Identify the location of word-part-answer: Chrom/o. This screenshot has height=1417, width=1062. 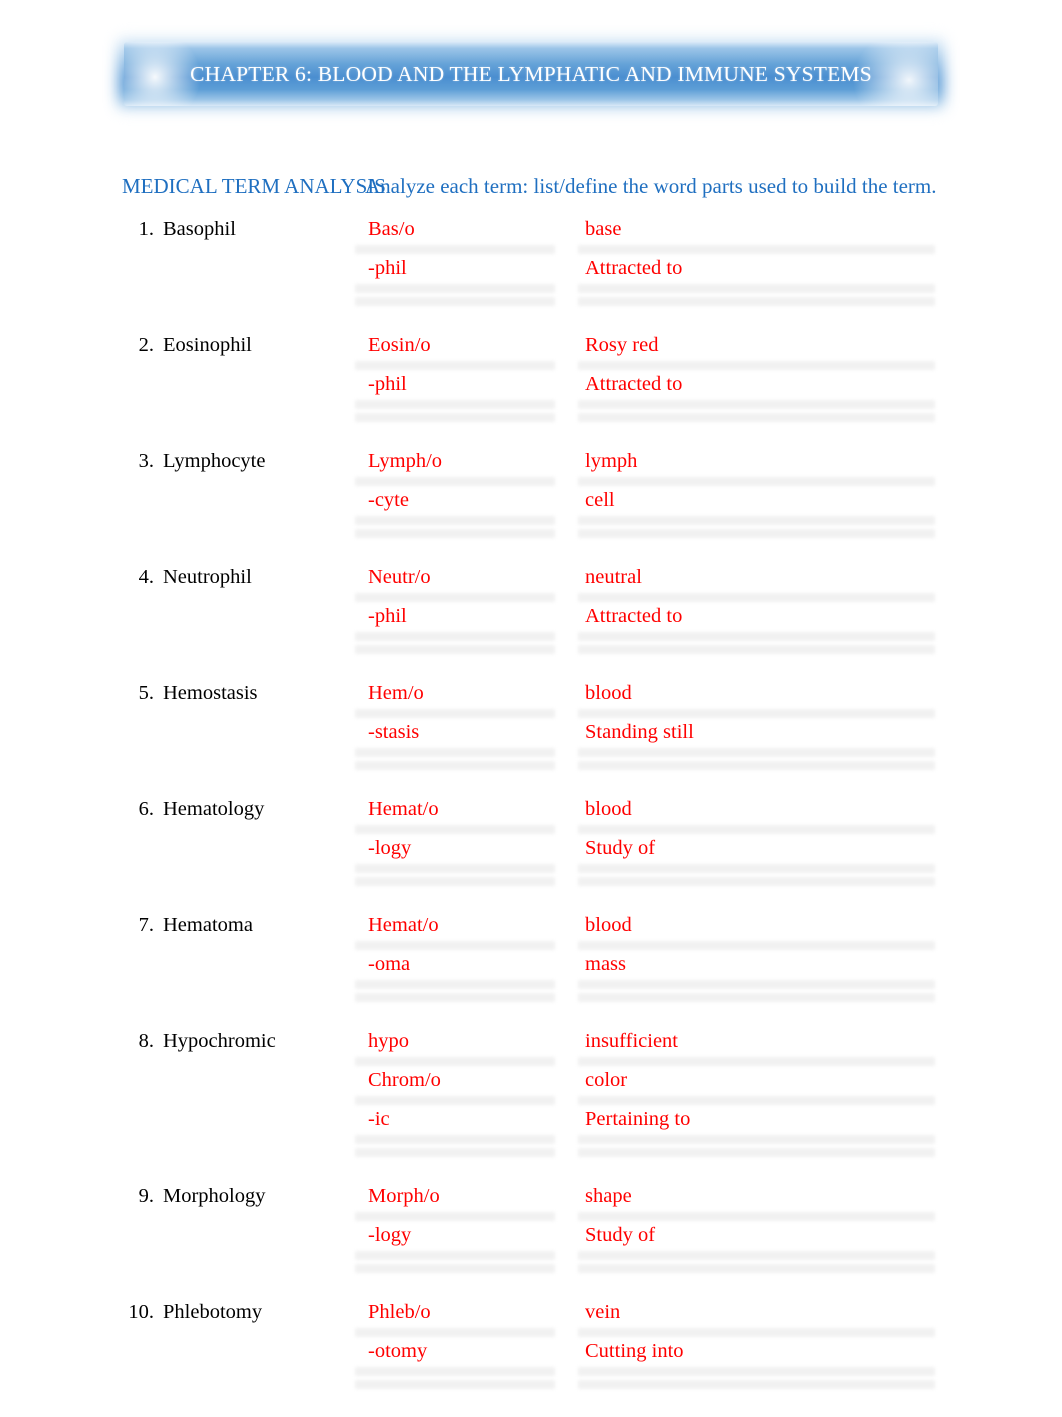
(404, 1080).